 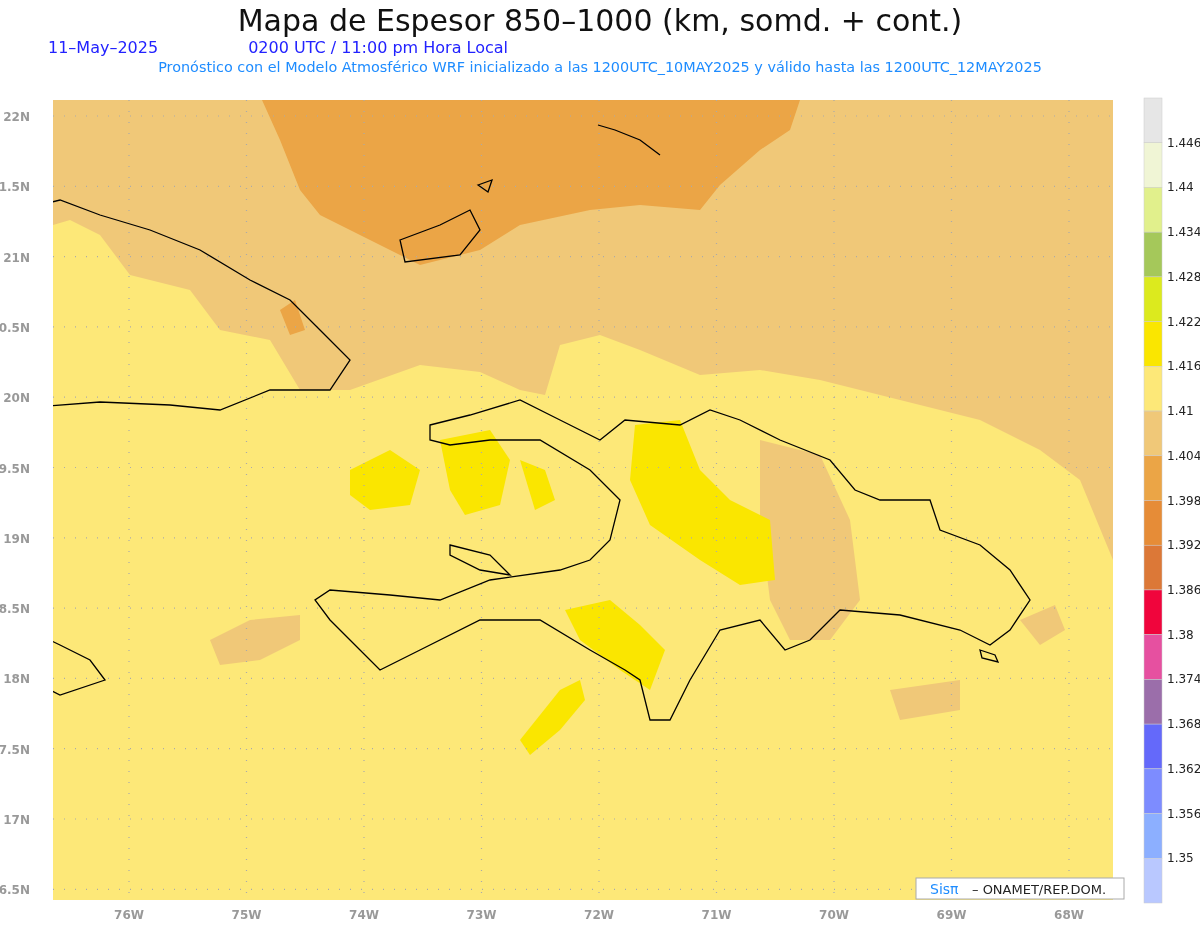 I want to click on latitude-label: 9.5N, so click(x=15, y=468).